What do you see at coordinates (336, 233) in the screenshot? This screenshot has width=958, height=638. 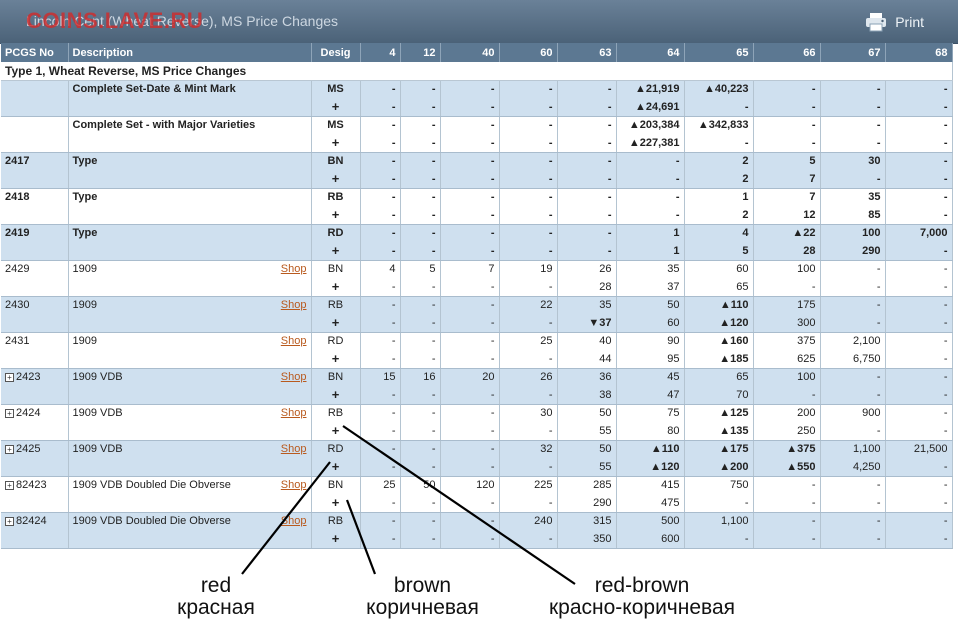 I see `desig-cell: RD` at bounding box center [336, 233].